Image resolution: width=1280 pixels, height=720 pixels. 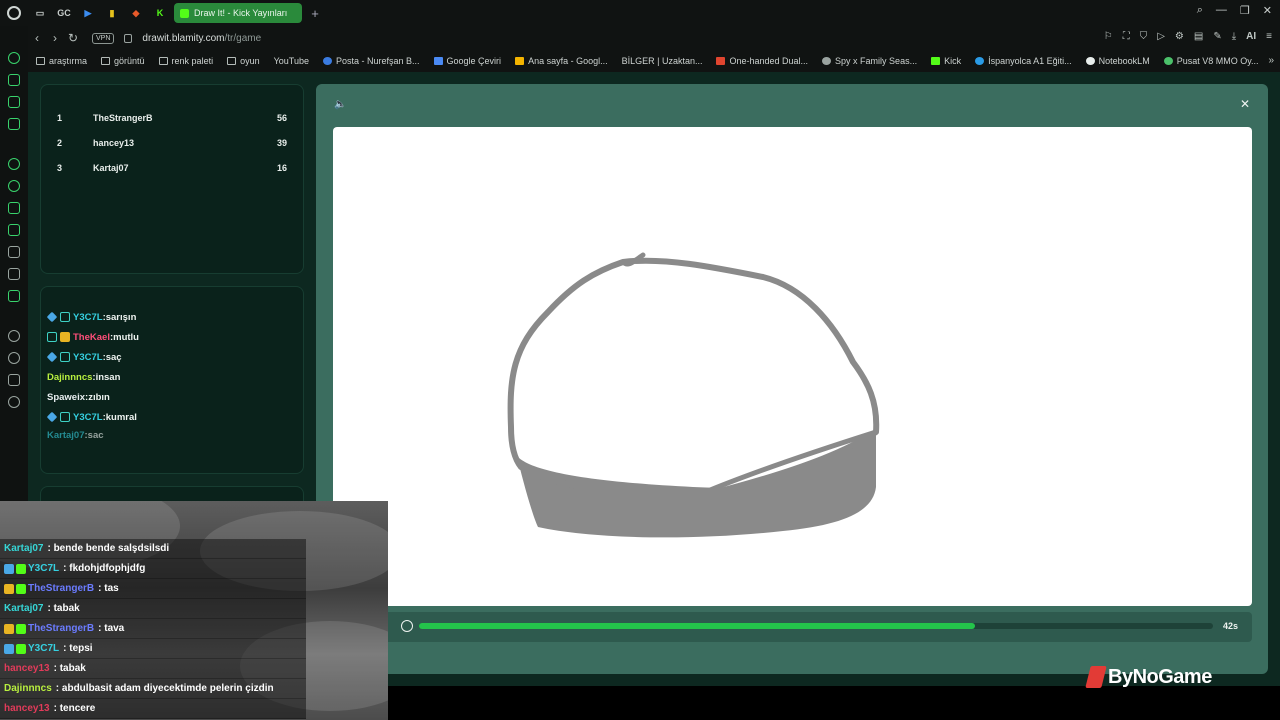 I want to click on leaderboard-panel: 1 TheStrangerB 56 2 hancey13 39 3 Kartaj07 16, so click(x=172, y=179).